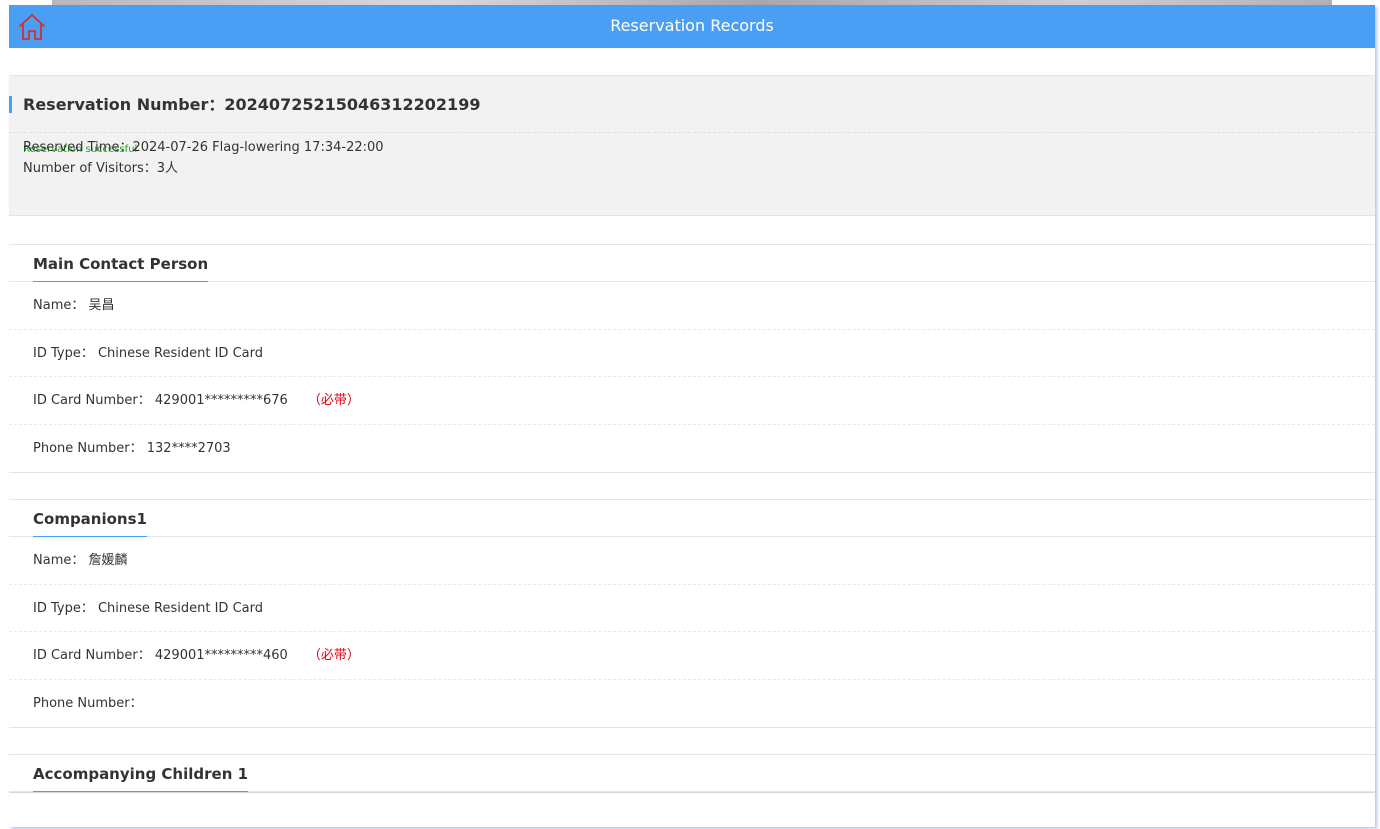  What do you see at coordinates (101, 168) in the screenshot?
I see `visitor-count: Number of Visitors：3人` at bounding box center [101, 168].